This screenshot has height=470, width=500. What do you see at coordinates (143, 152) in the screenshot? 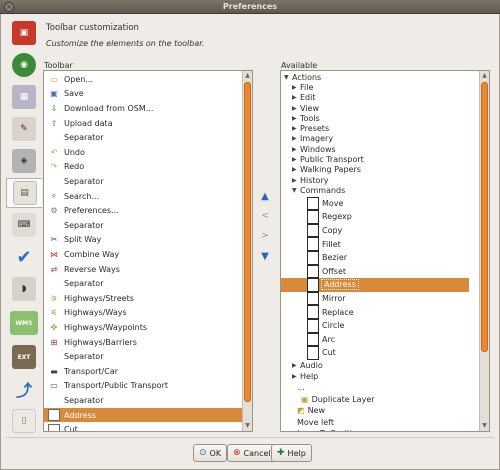
I see `toolbar-item: ↶ Undo` at bounding box center [143, 152].